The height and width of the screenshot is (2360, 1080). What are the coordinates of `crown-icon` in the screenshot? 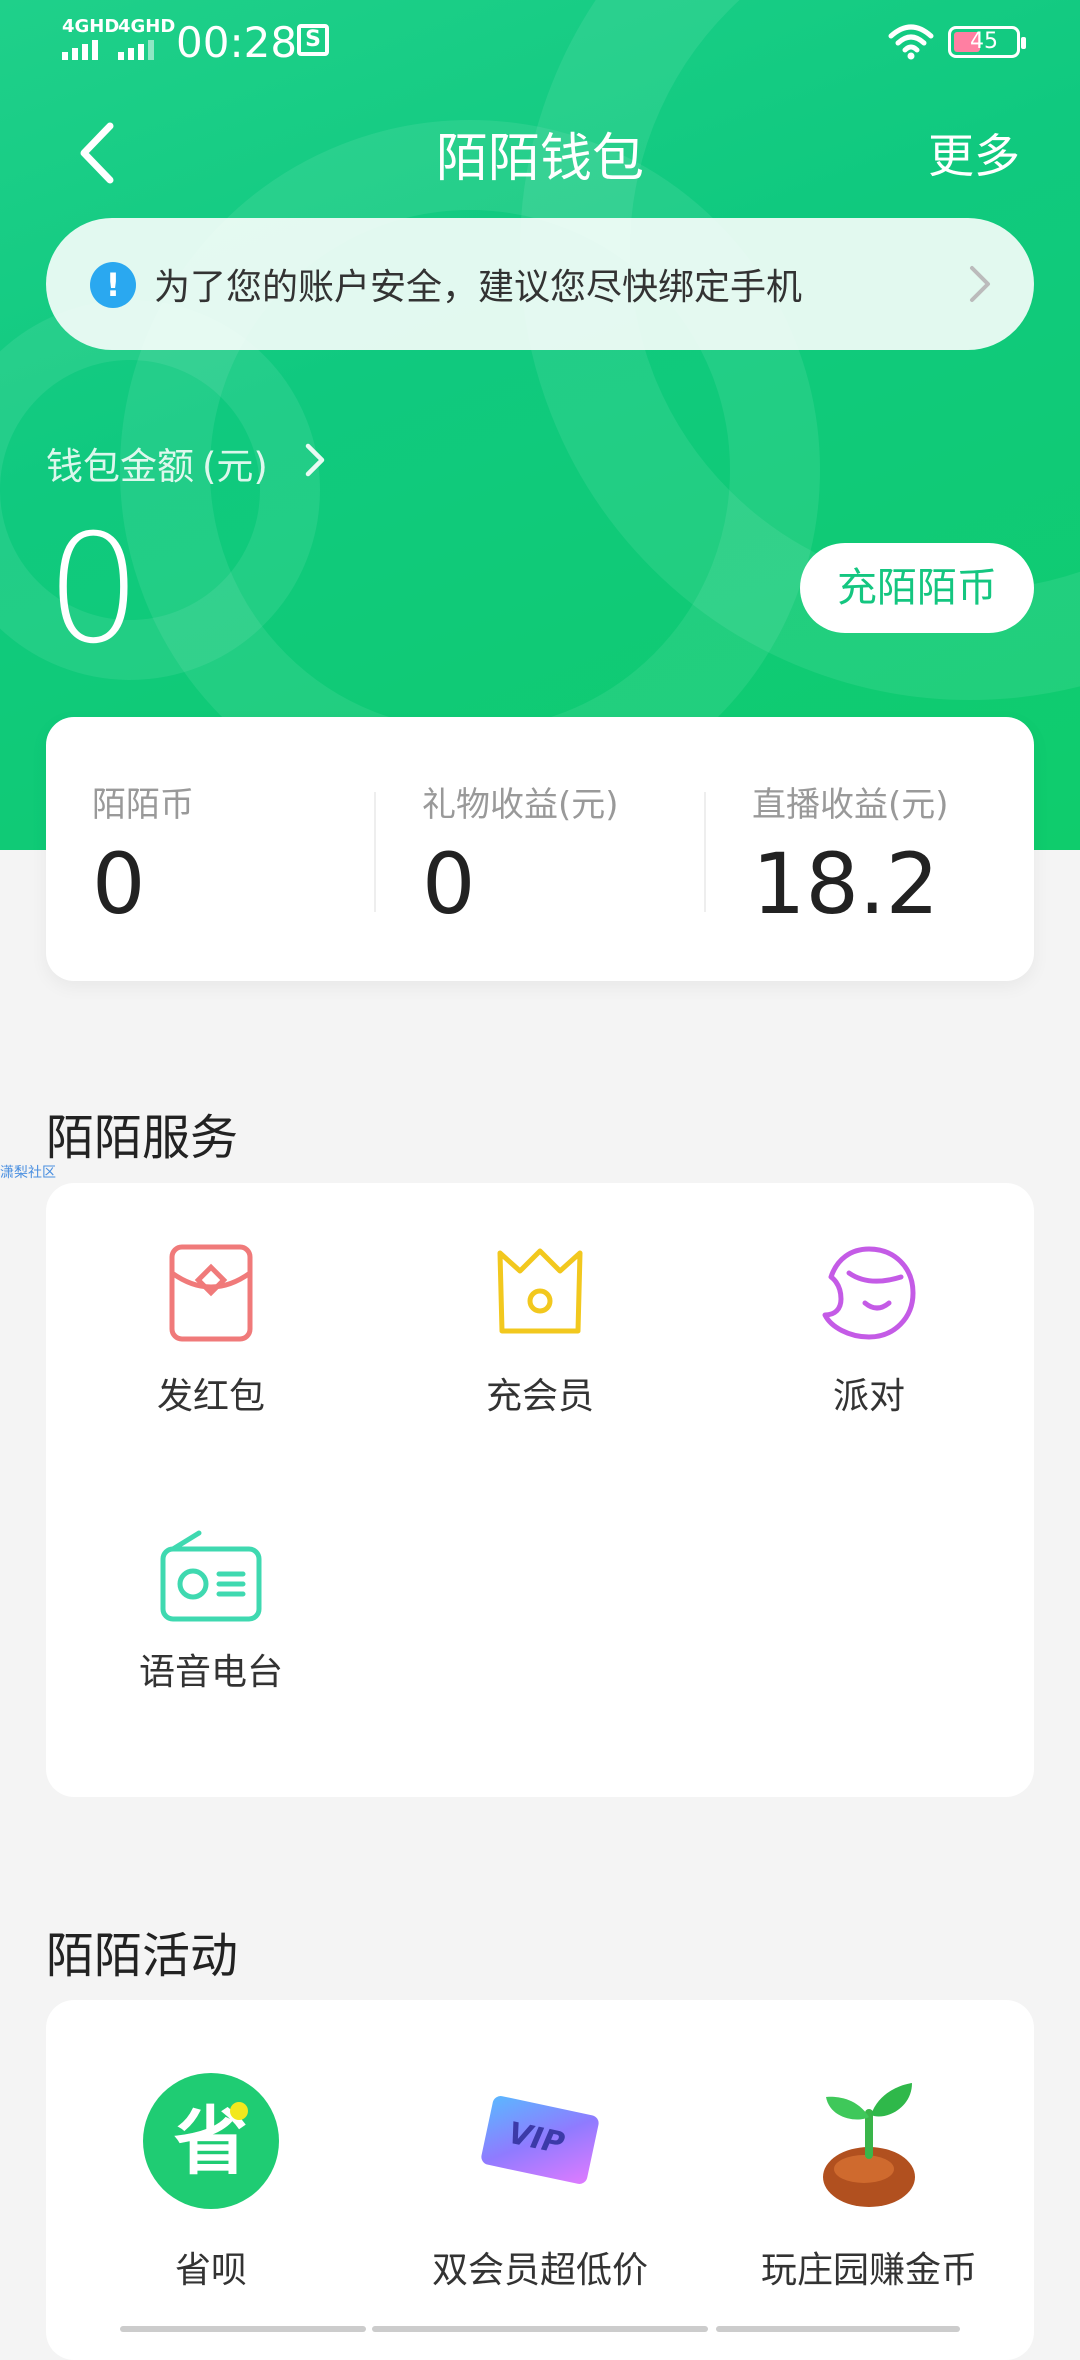 It's located at (540, 1291).